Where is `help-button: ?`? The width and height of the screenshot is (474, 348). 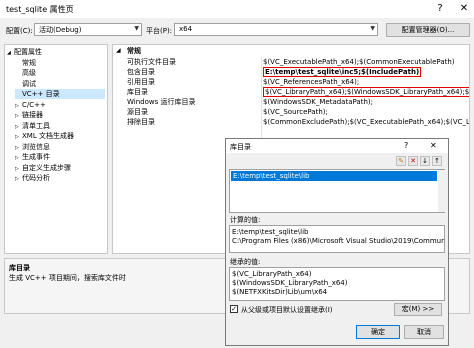
help-button: ? is located at coordinates (440, 9).